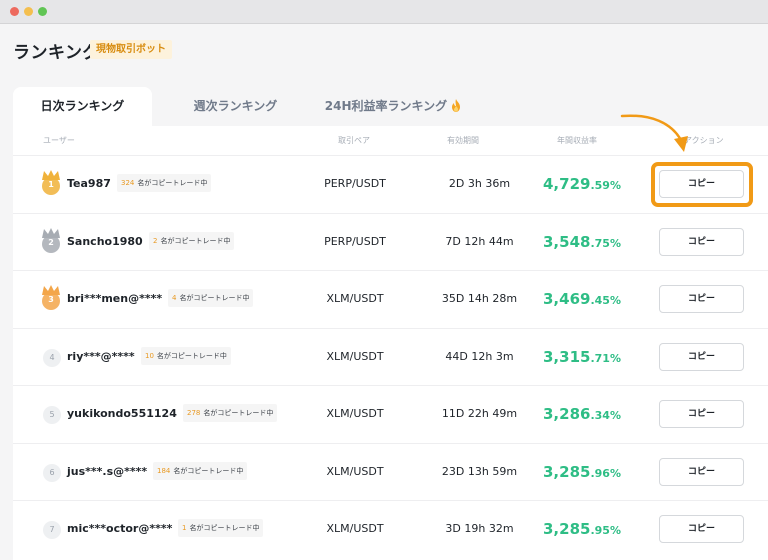 The image size is (768, 560). I want to click on copier-count-badge: 184 名がコピートレード中, so click(200, 470).